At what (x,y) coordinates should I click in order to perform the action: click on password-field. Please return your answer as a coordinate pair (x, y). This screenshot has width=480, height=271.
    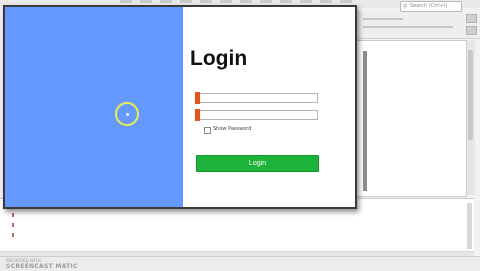
    Looking at the image, I should click on (256, 115).